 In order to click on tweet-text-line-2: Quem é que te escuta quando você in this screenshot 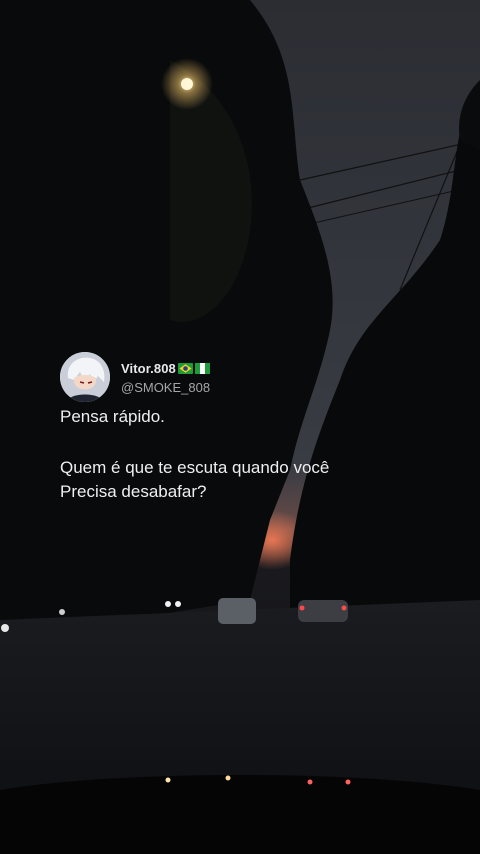, I will do `click(195, 467)`.